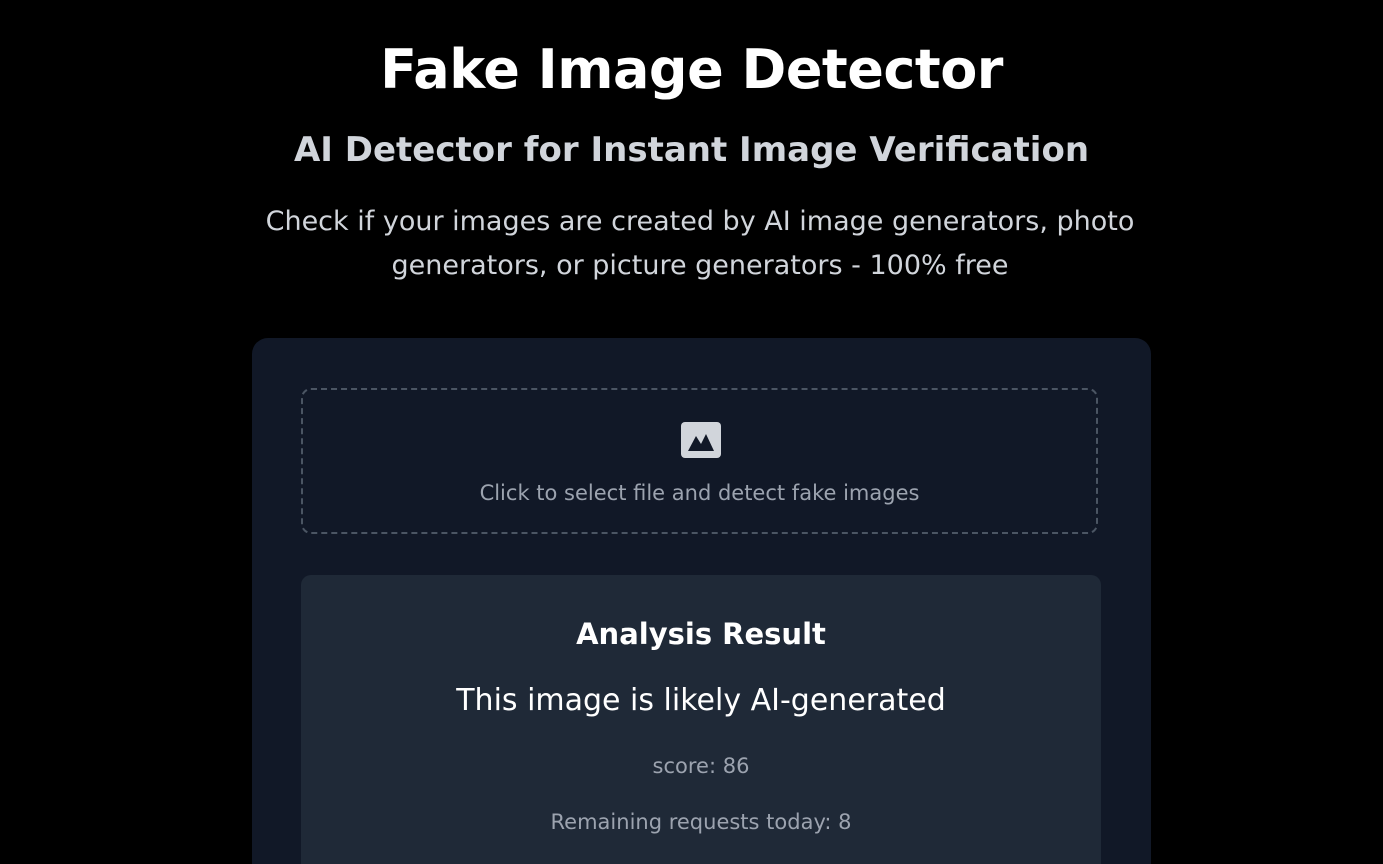  What do you see at coordinates (701, 822) in the screenshot?
I see `remaining-requests: Remaining requests today: 8` at bounding box center [701, 822].